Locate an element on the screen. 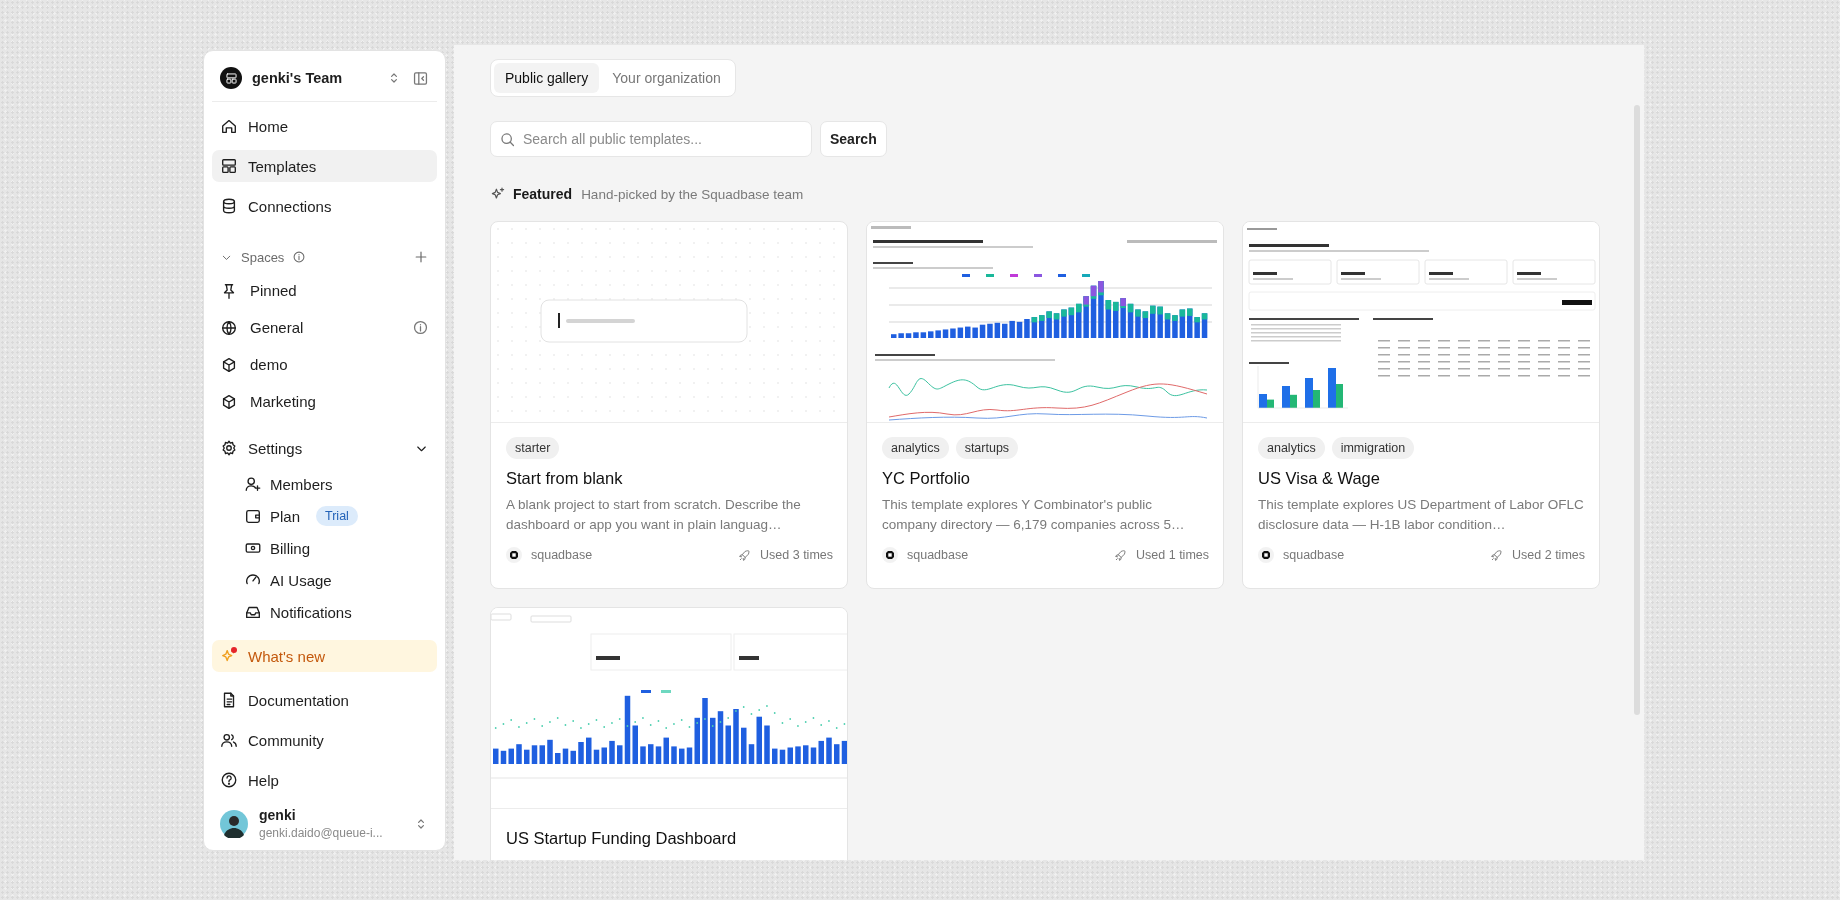  tag-chip: immigration is located at coordinates (1373, 448).